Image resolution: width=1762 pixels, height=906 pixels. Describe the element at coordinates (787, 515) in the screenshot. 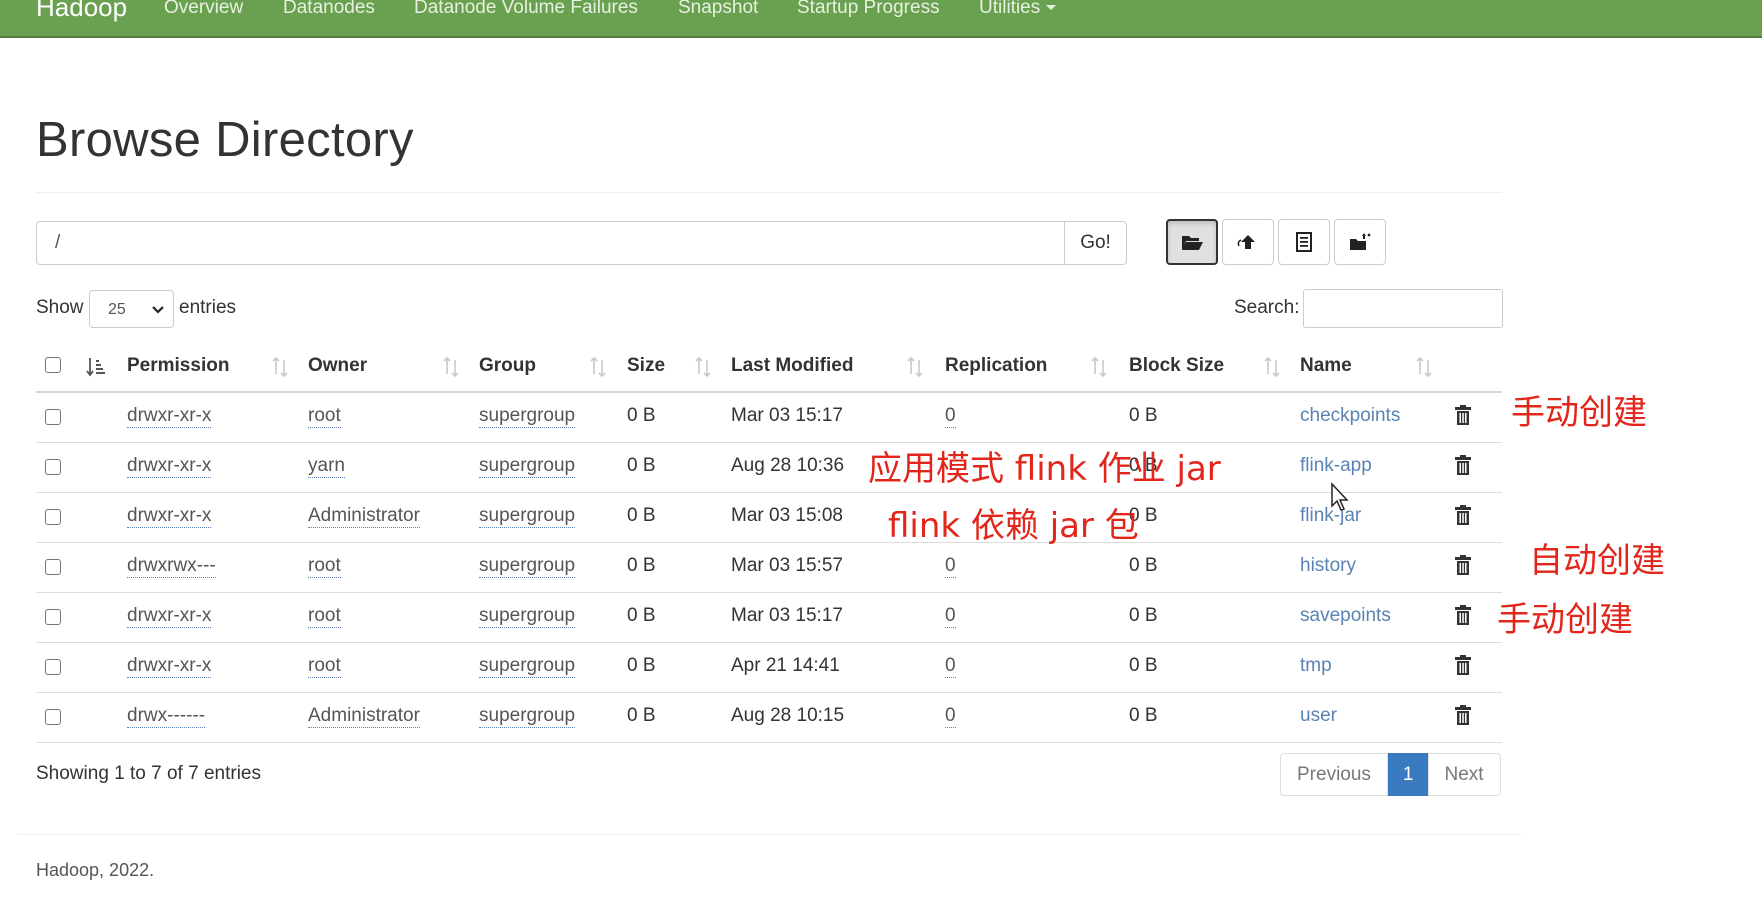

I see `cell-last-modified: Mar 03 15:08` at that location.